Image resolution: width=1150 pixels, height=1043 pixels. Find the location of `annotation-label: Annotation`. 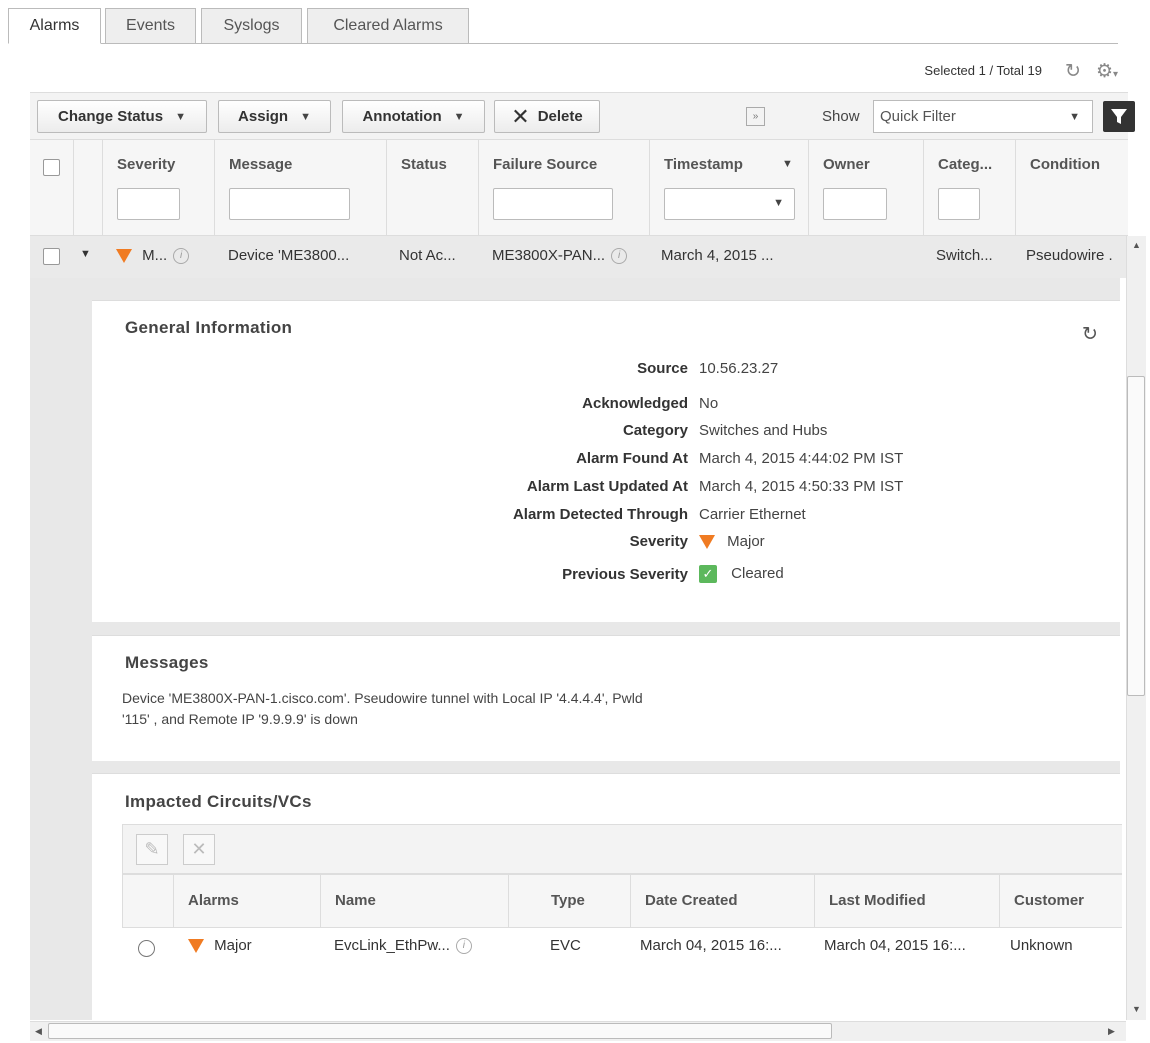

annotation-label: Annotation is located at coordinates (402, 116).